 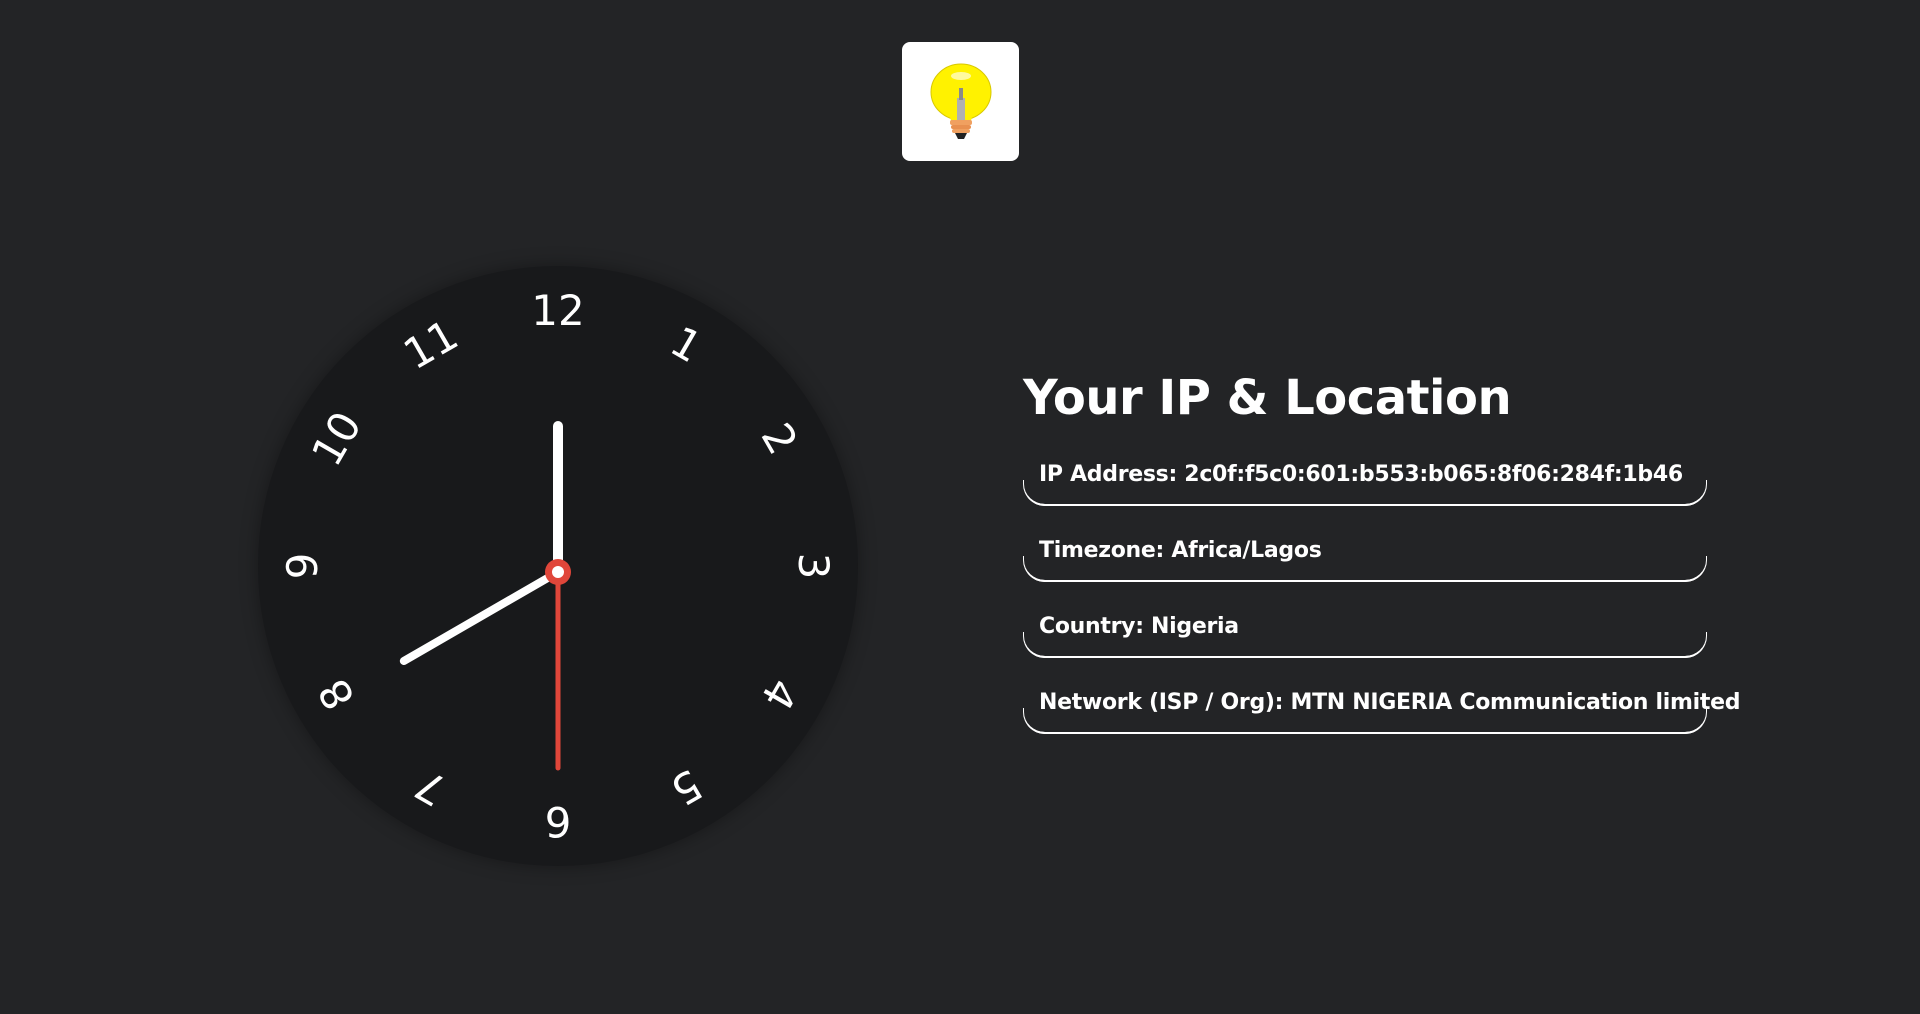 I want to click on clock-center-dot, so click(x=558, y=572).